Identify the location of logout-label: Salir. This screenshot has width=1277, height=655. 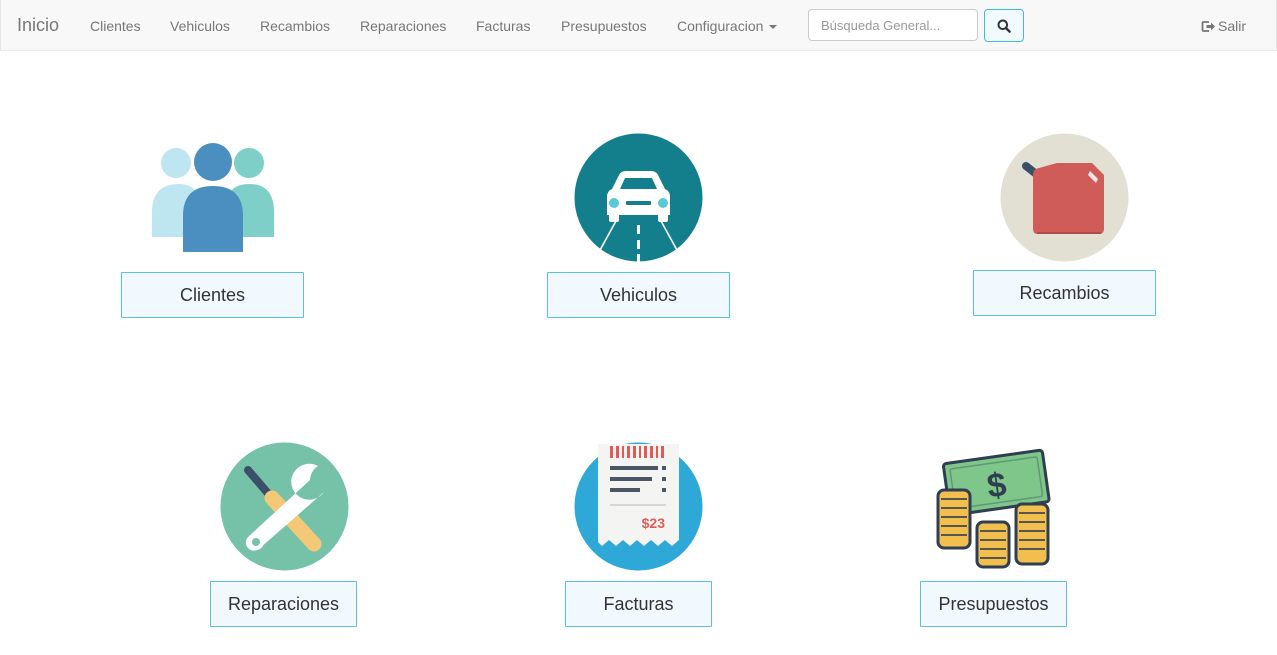
(1232, 26).